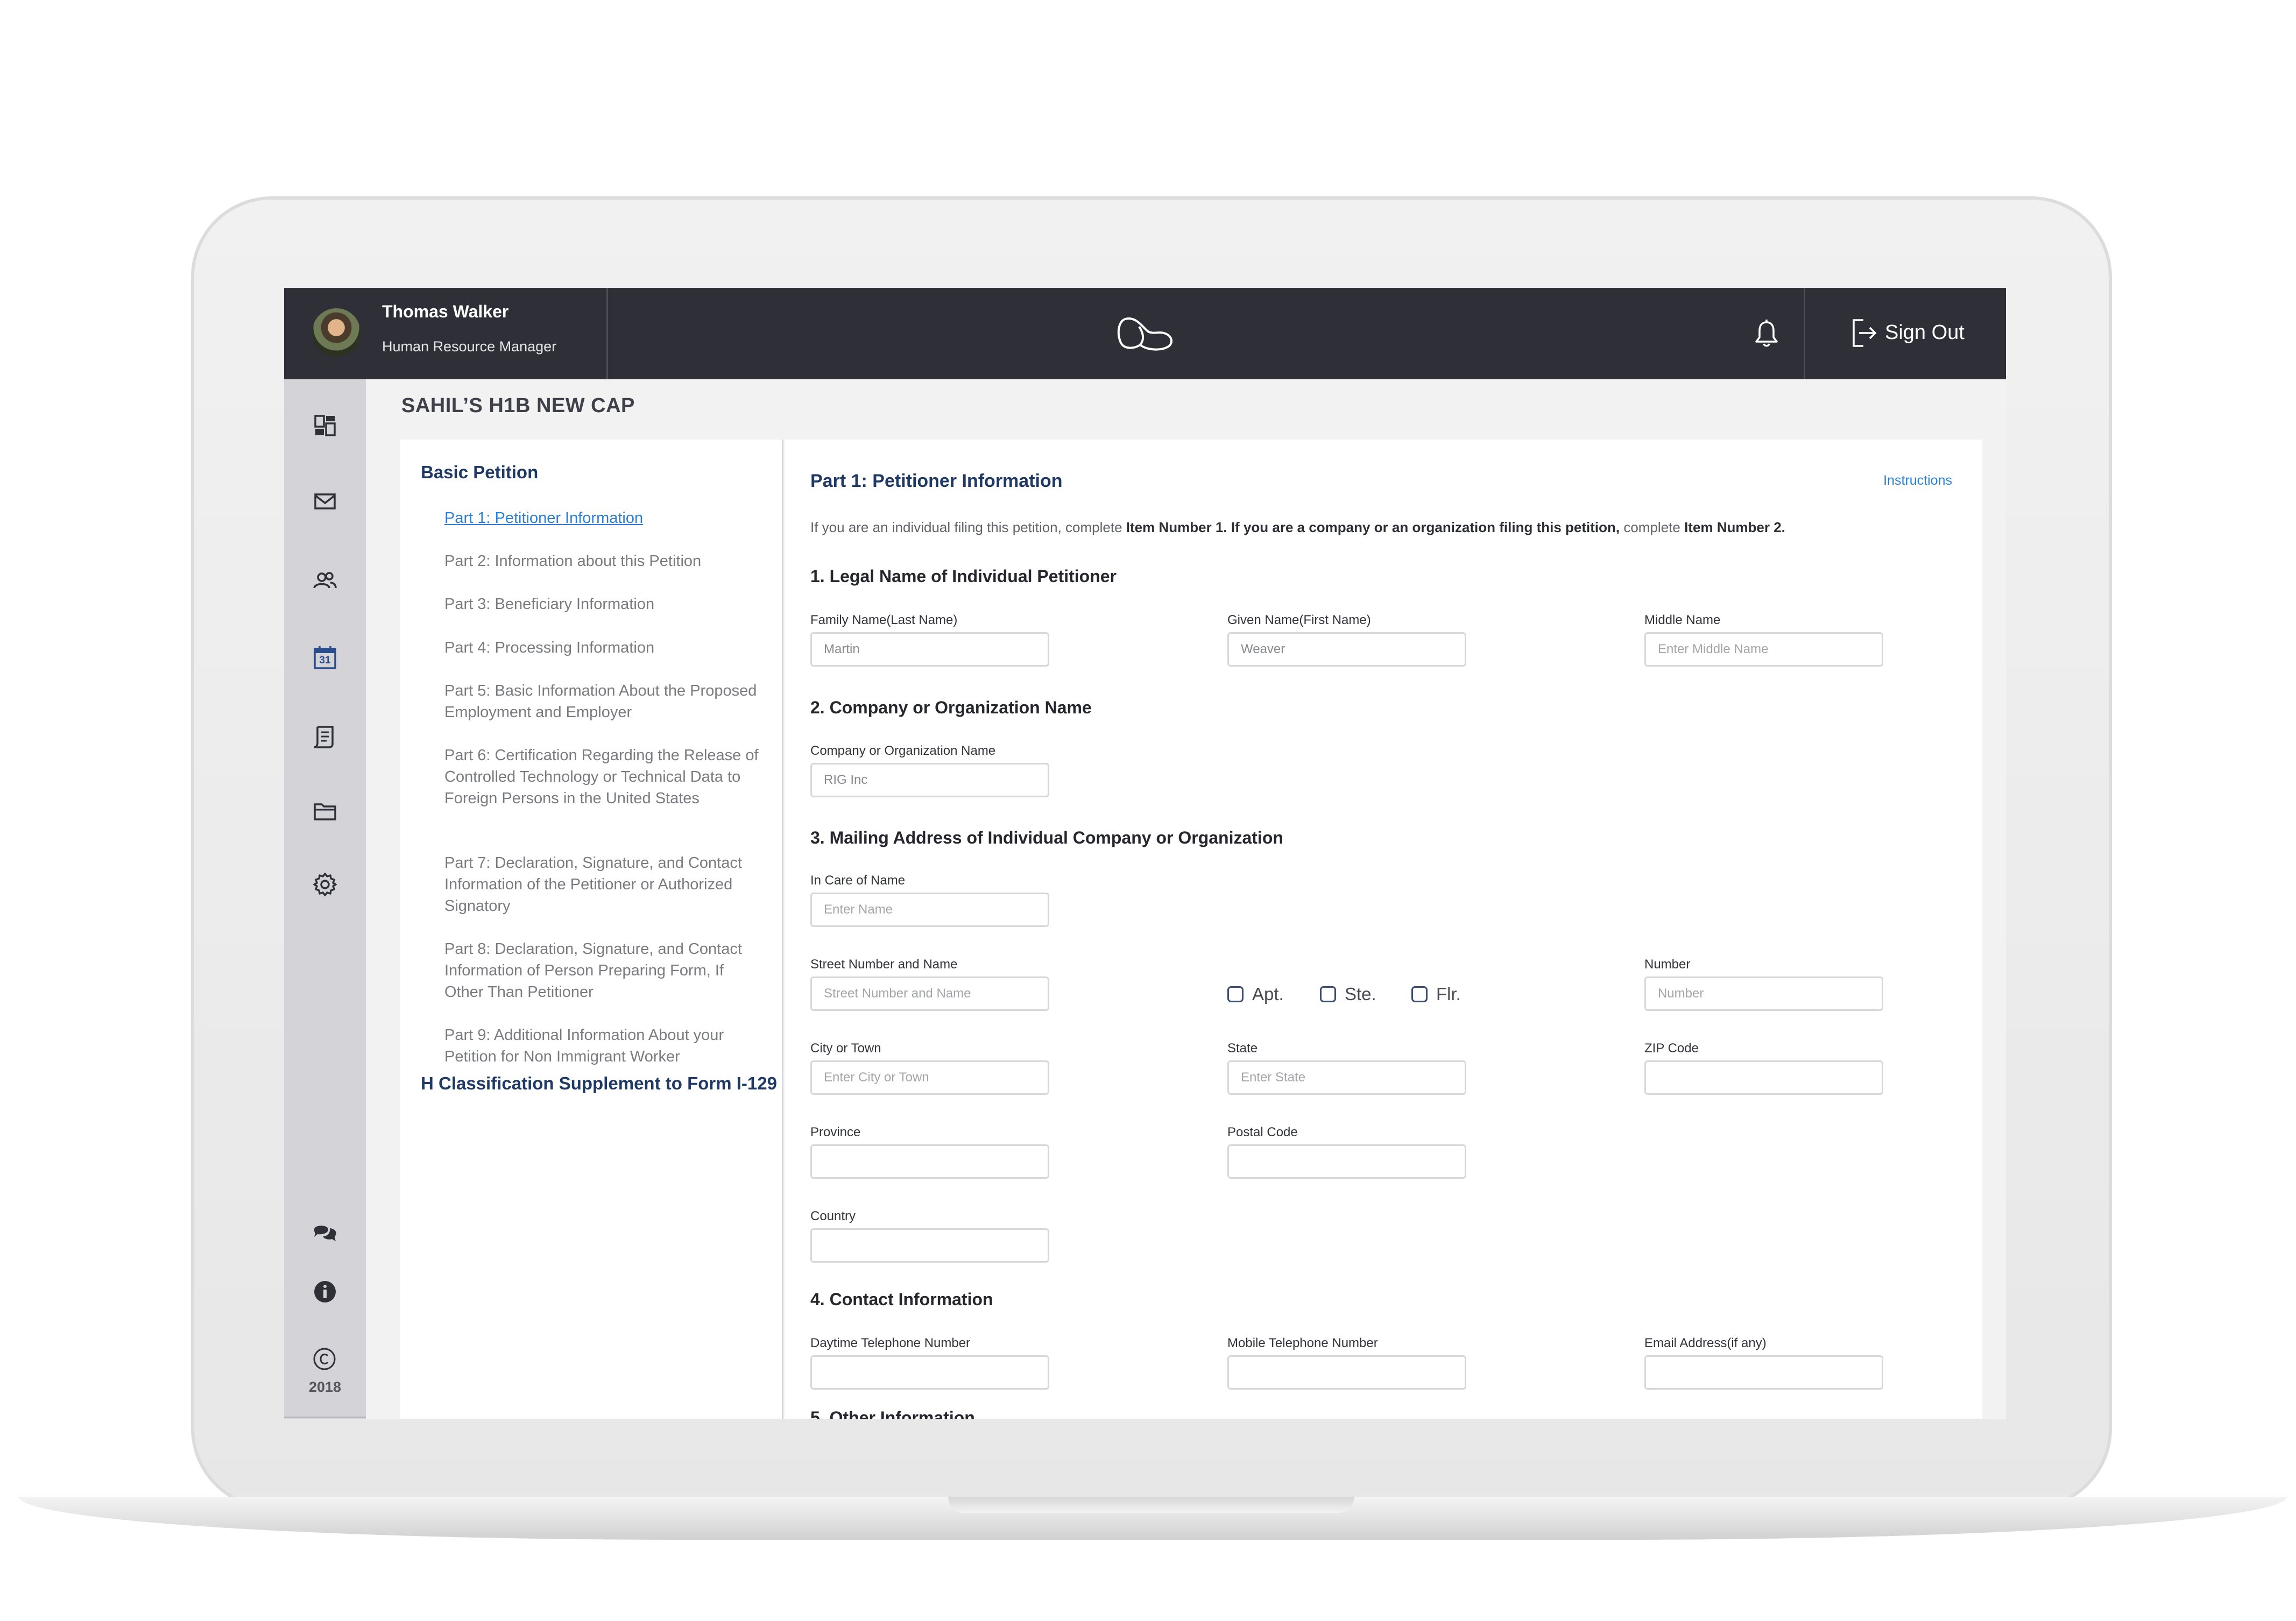  Describe the element at coordinates (325, 811) in the screenshot. I see `folder-icon` at that location.